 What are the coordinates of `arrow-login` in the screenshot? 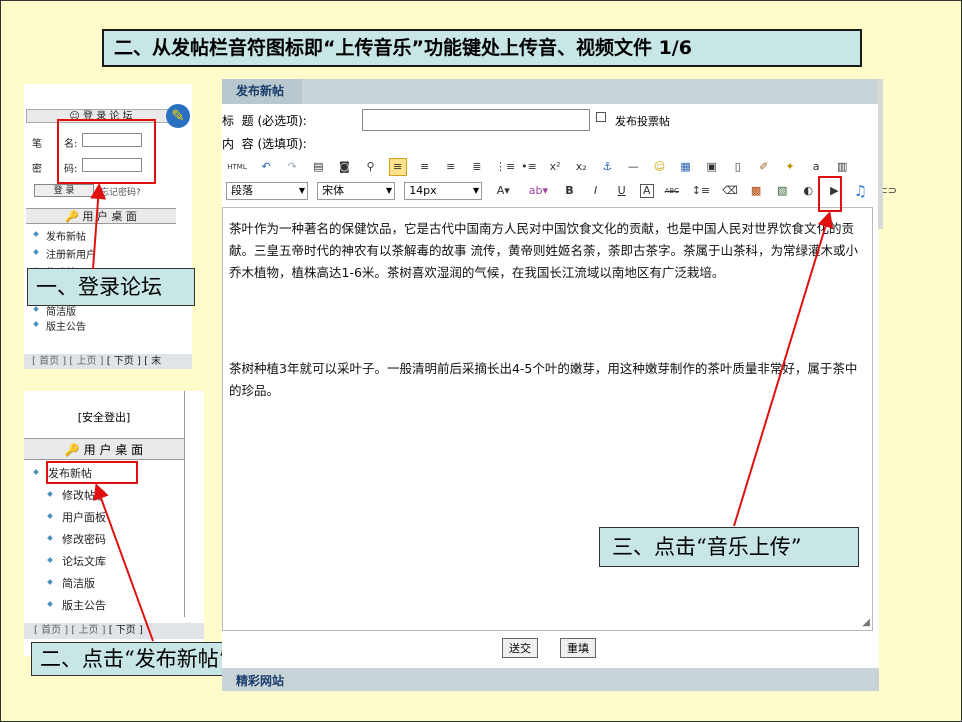 It's located at (98, 226).